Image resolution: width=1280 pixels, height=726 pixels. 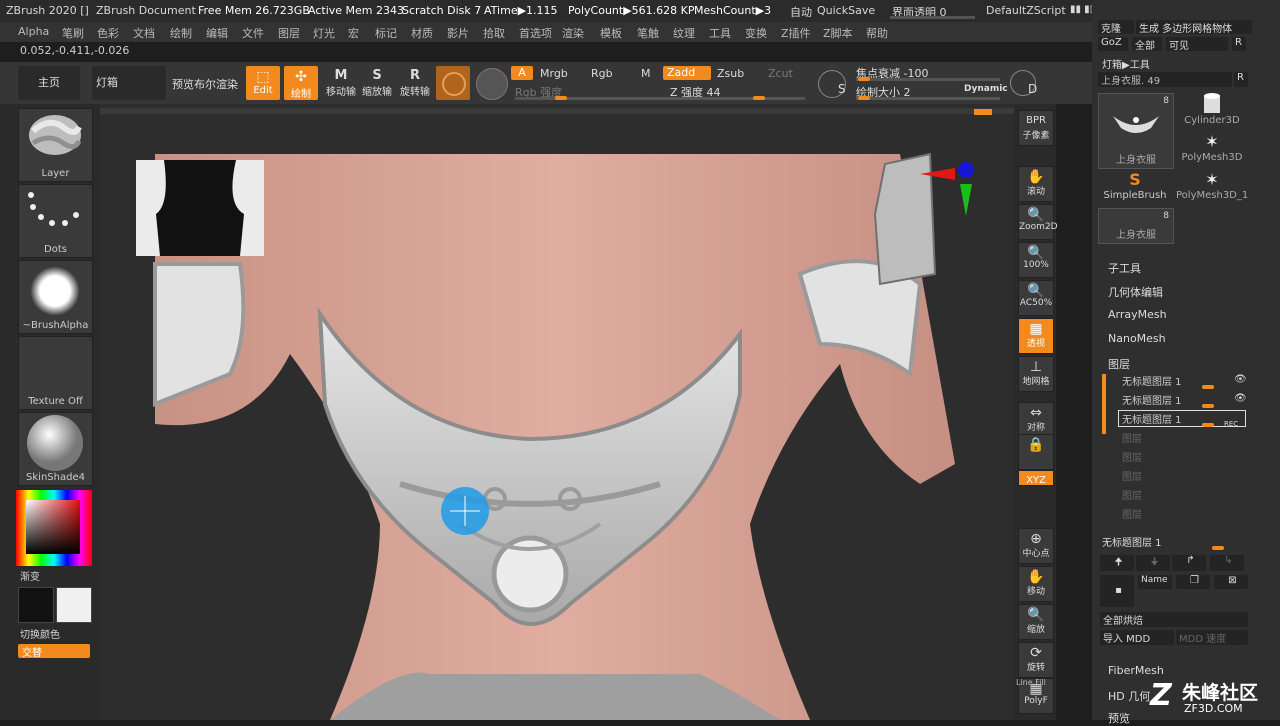 What do you see at coordinates (1036, 298) in the screenshot?
I see `shelf-ac50-button: 🔍 AC50%` at bounding box center [1036, 298].